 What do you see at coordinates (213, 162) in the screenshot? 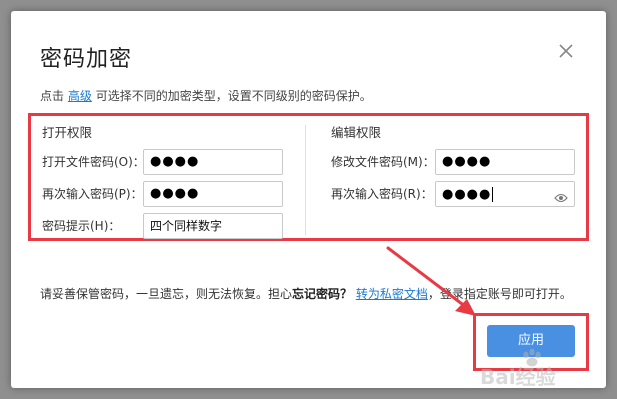
I see `open-password-input: ●●●●` at bounding box center [213, 162].